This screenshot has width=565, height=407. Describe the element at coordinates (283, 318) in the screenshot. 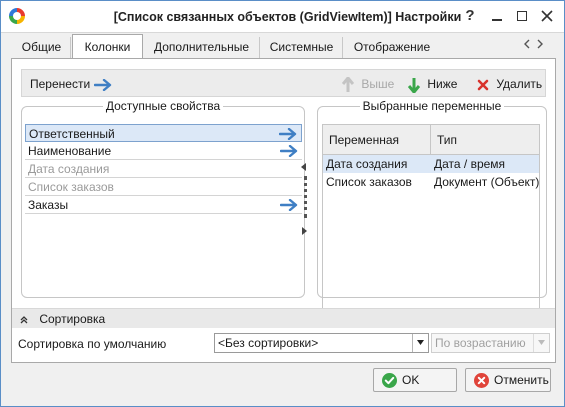

I see `sort-section-header: Сортировка` at that location.